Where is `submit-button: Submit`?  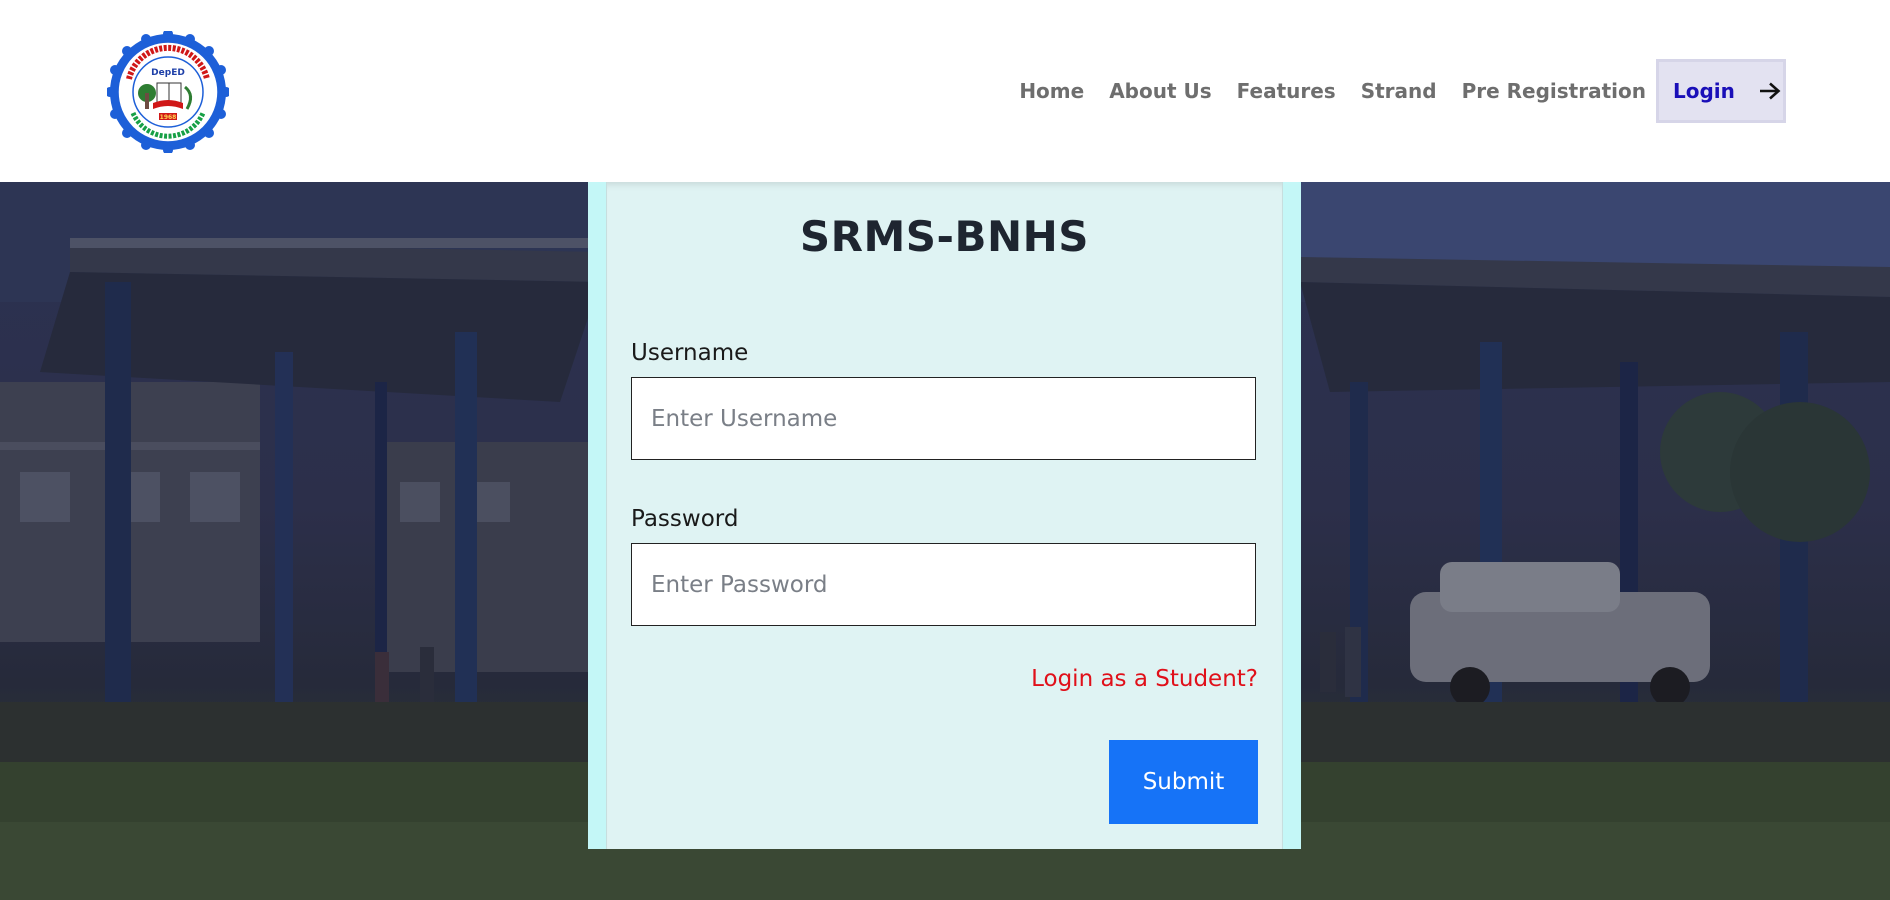 submit-button: Submit is located at coordinates (1183, 782).